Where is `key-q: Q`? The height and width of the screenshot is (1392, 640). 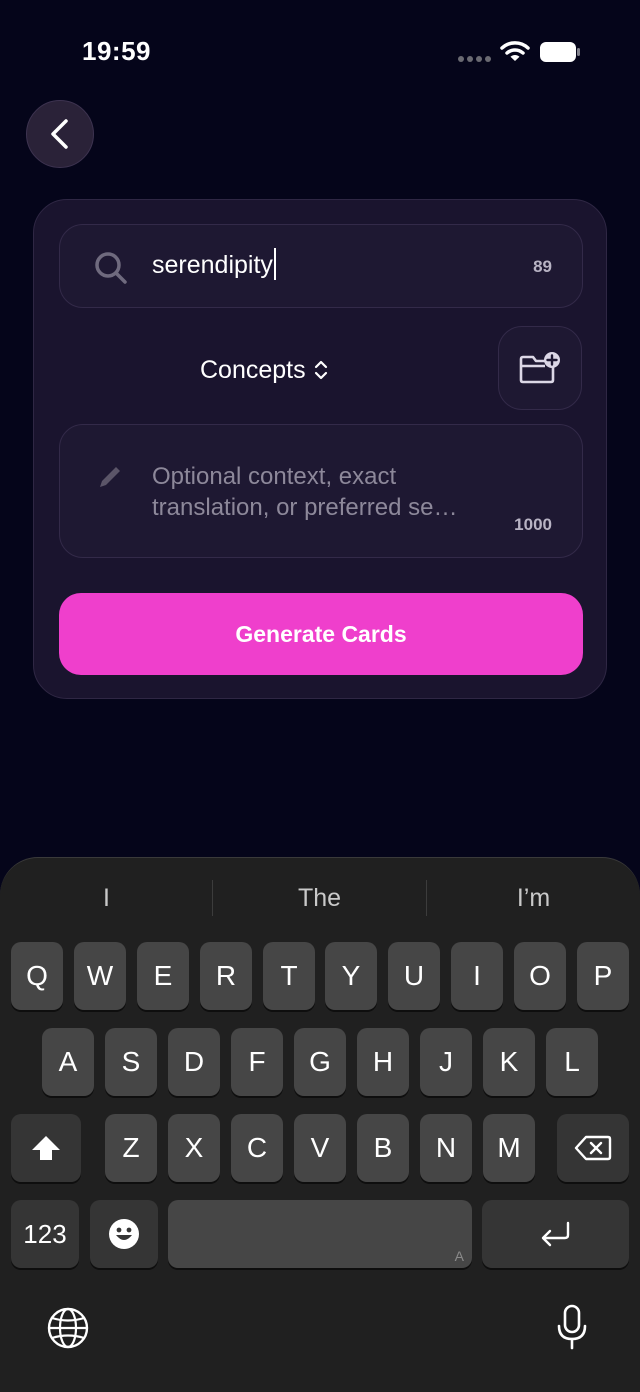
key-q: Q is located at coordinates (37, 976).